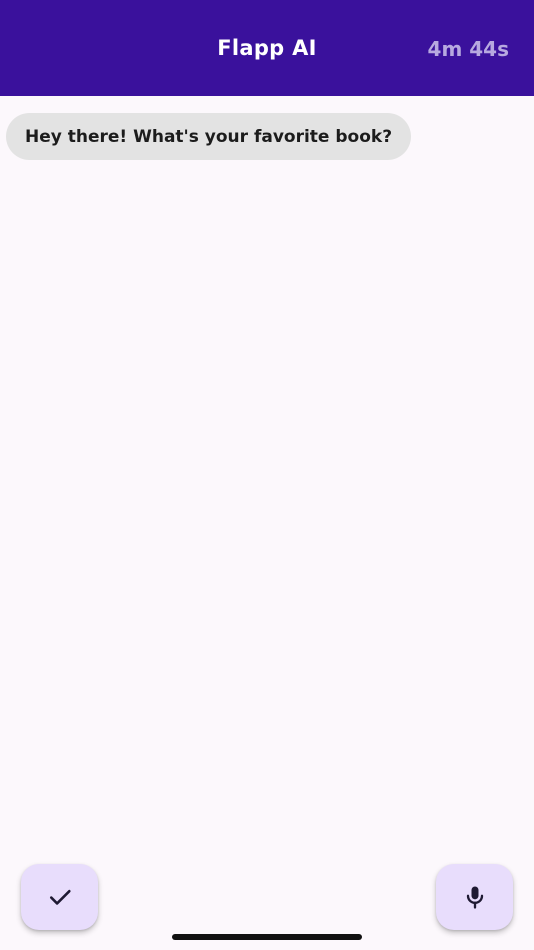 The width and height of the screenshot is (534, 950). I want to click on home-indicator, so click(267, 937).